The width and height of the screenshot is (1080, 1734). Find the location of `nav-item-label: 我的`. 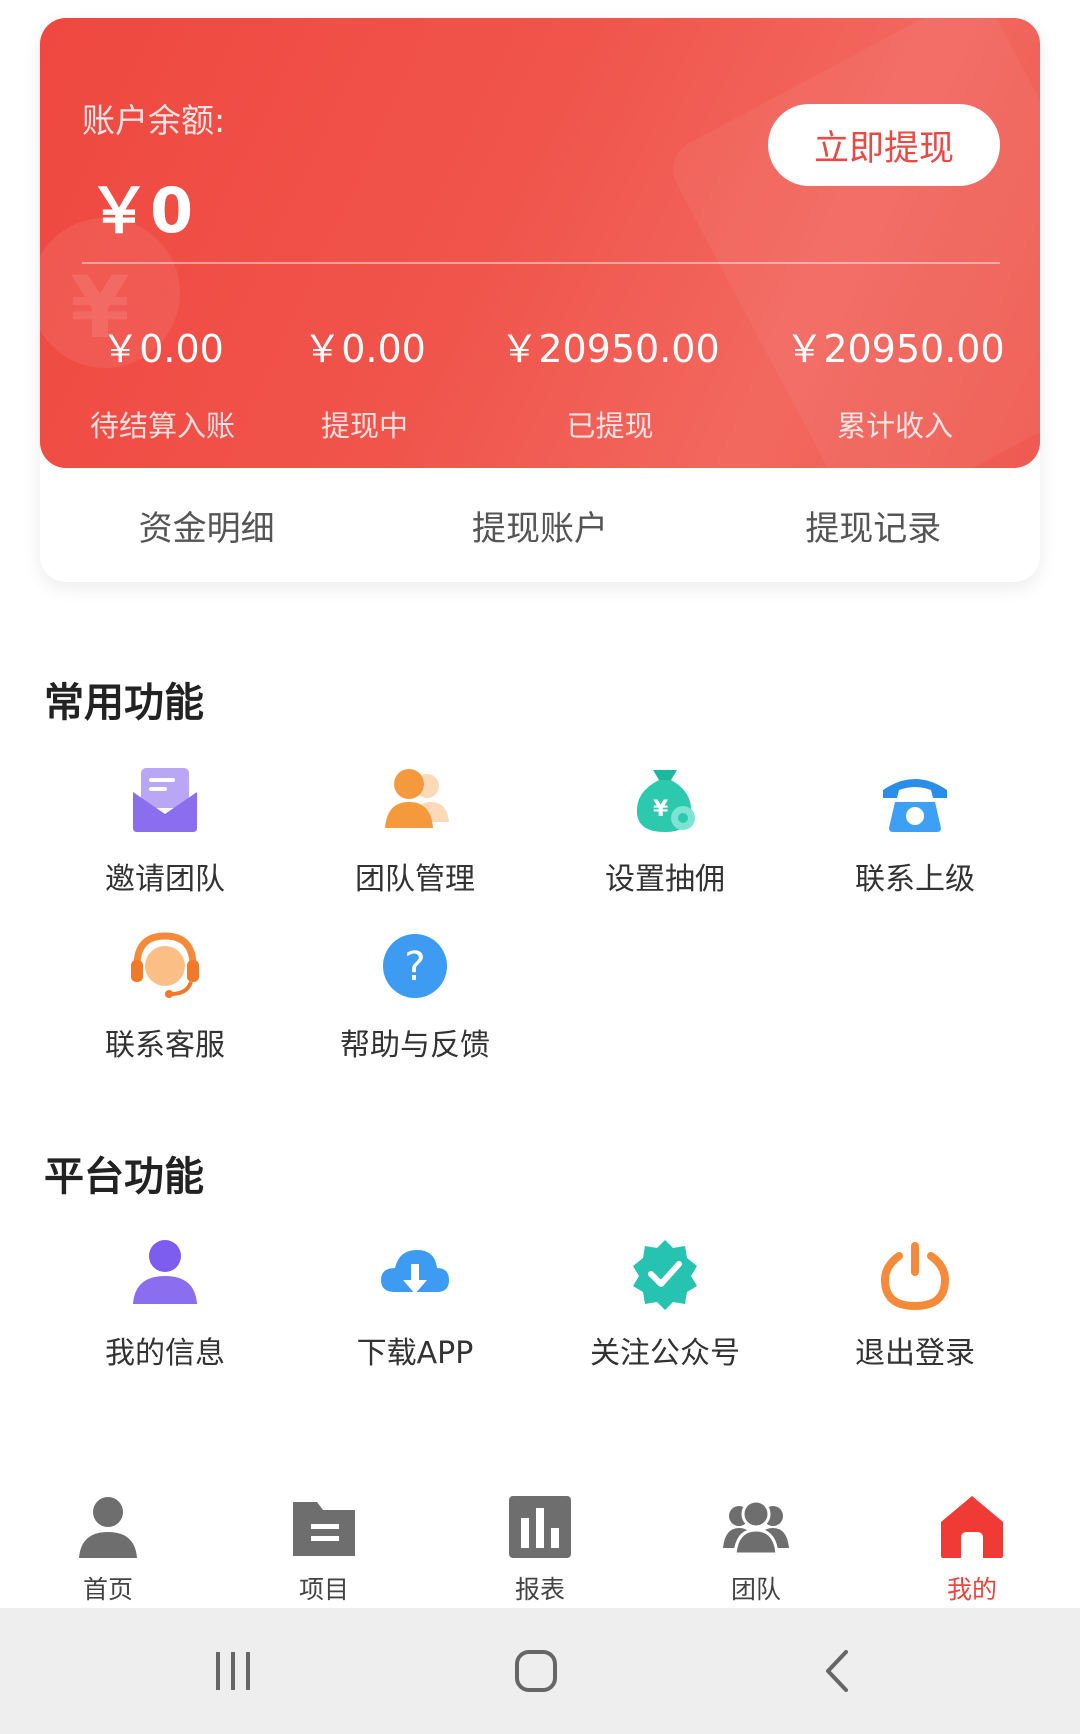

nav-item-label: 我的 is located at coordinates (971, 1589).